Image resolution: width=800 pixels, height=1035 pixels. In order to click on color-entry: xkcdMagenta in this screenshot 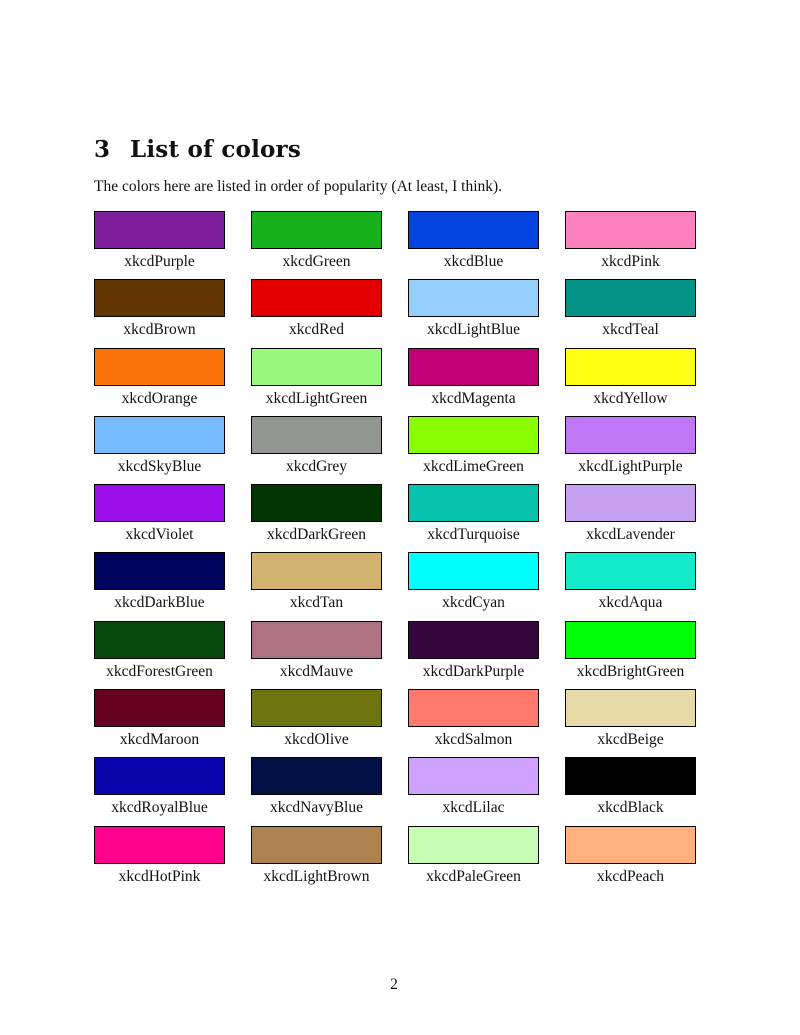, I will do `click(473, 381)`.